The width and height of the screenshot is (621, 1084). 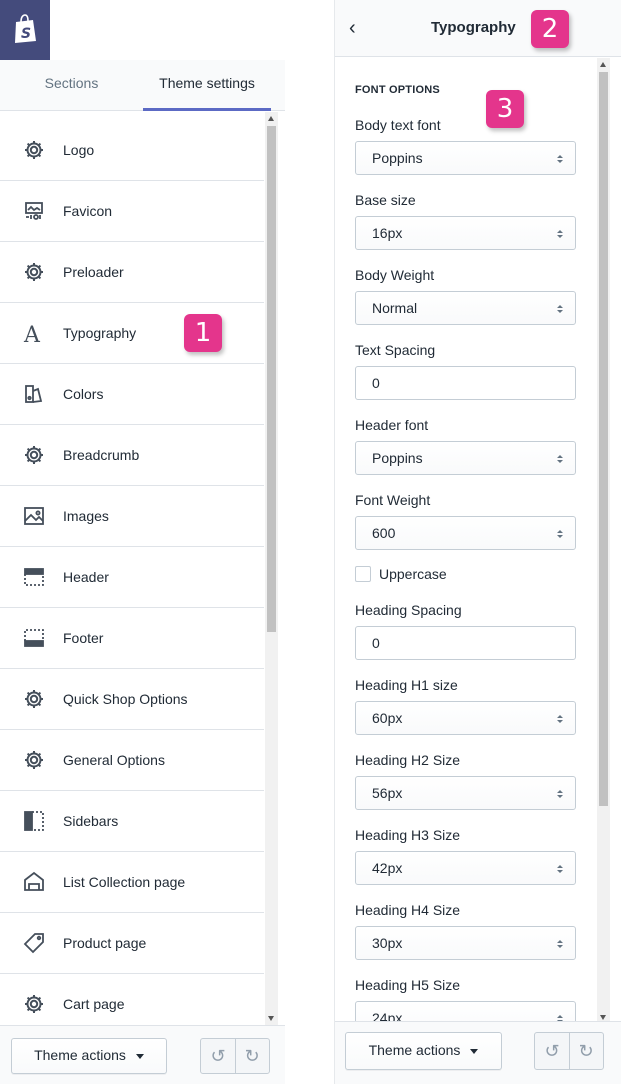 I want to click on sidebar-item-preloader: Preloader, so click(x=132, y=272).